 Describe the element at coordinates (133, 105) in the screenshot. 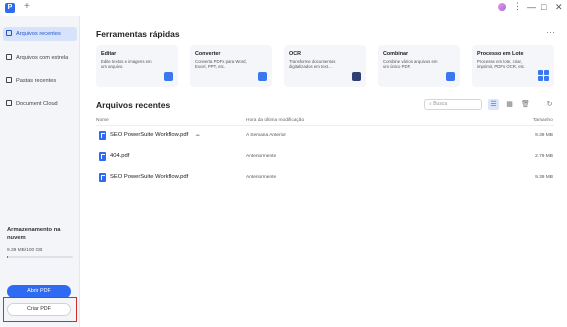

I see `recent-files-heading: Arquivos recentes` at that location.